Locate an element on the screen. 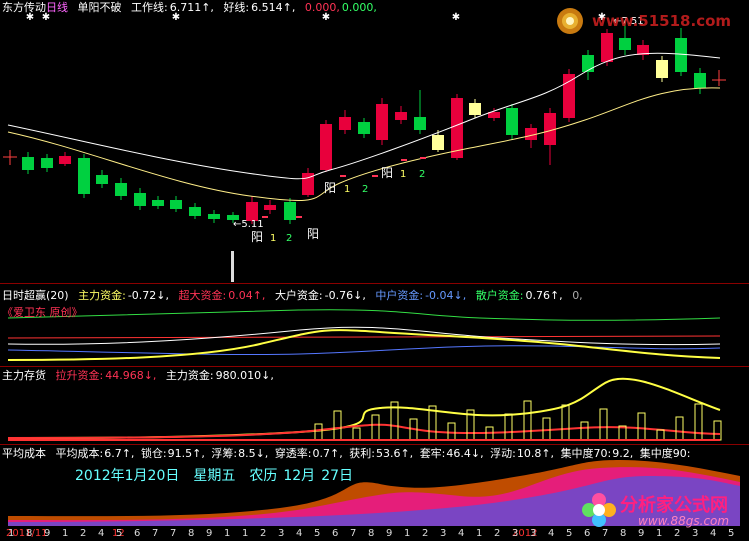 The width and height of the screenshot is (749, 541). main-fund-line is located at coordinates (364, 345).